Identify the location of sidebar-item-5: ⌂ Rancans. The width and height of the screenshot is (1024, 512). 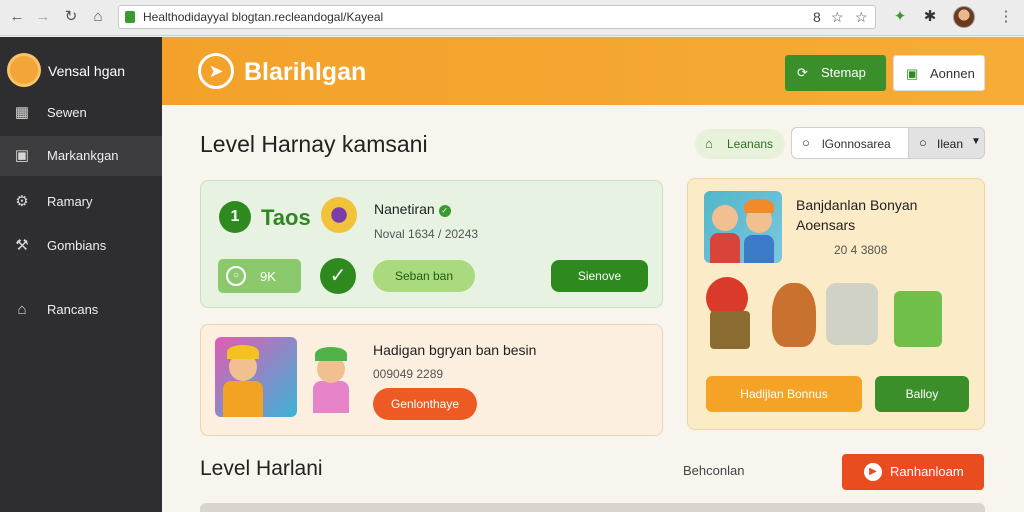
(81, 310).